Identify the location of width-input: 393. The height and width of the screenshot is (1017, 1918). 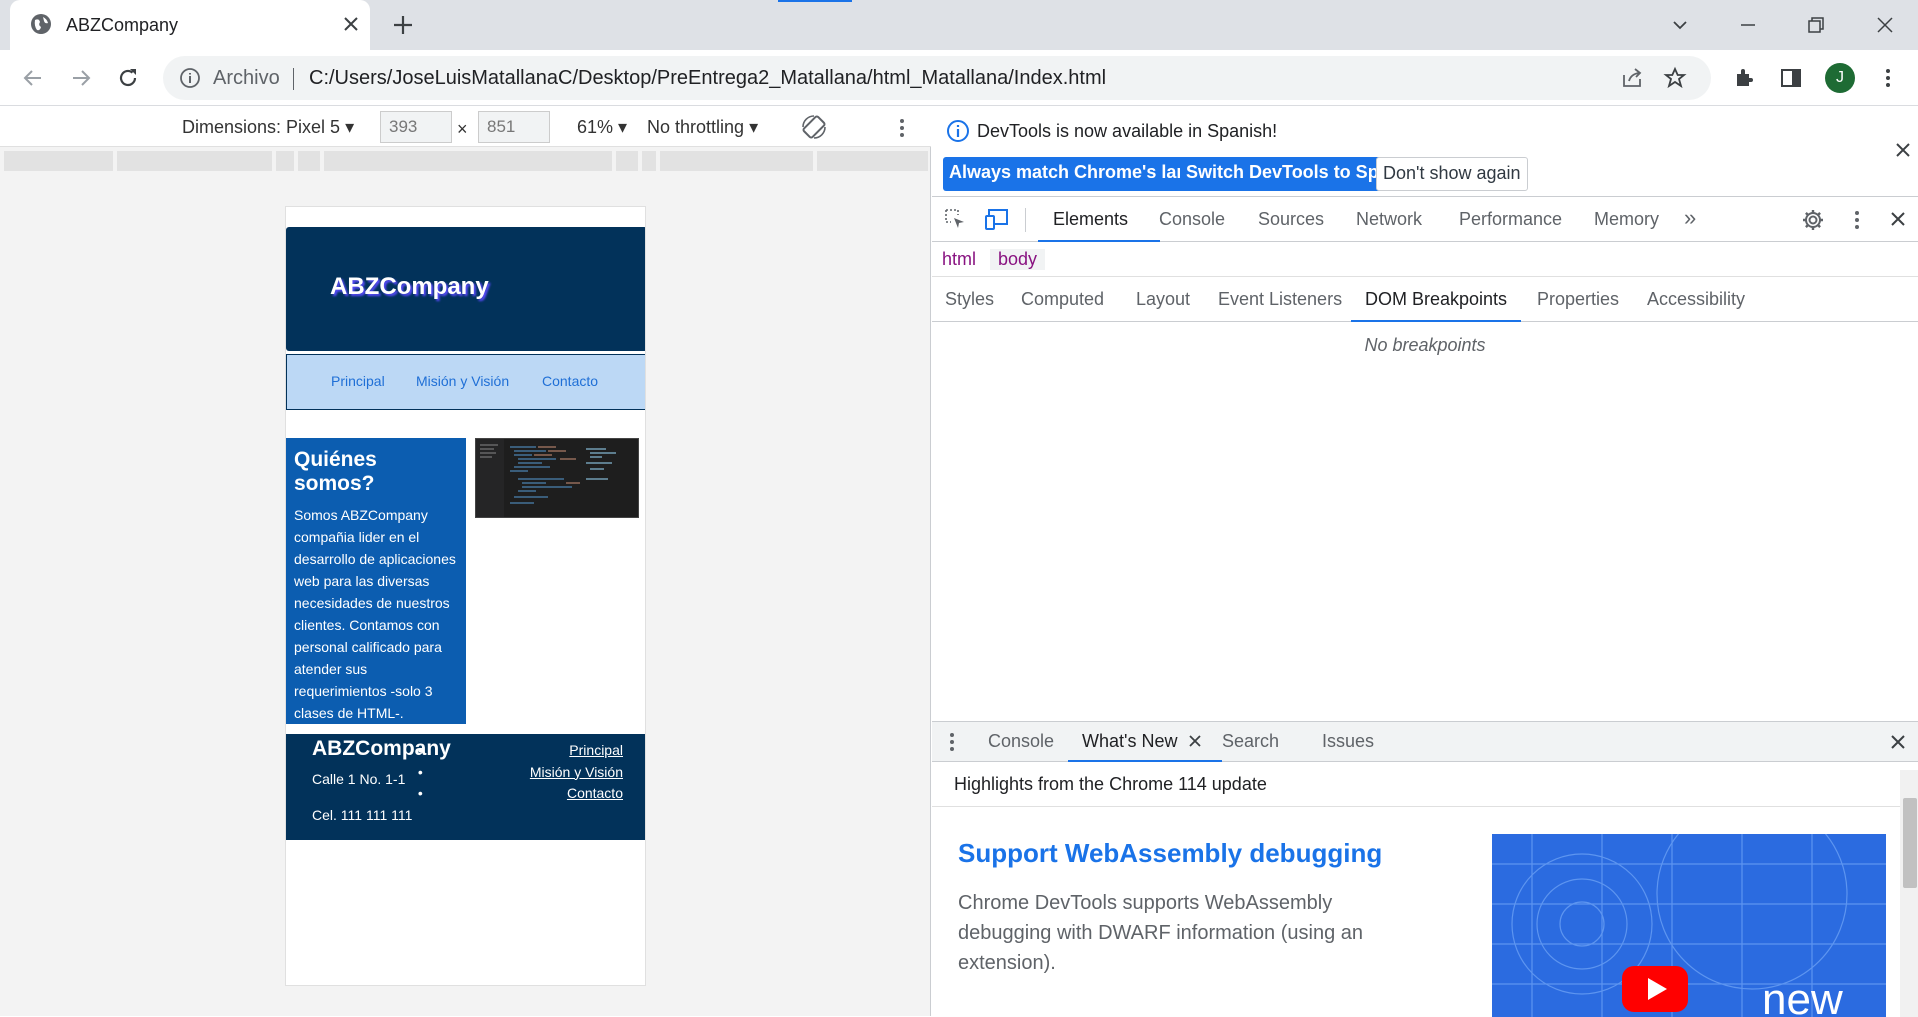
(416, 127).